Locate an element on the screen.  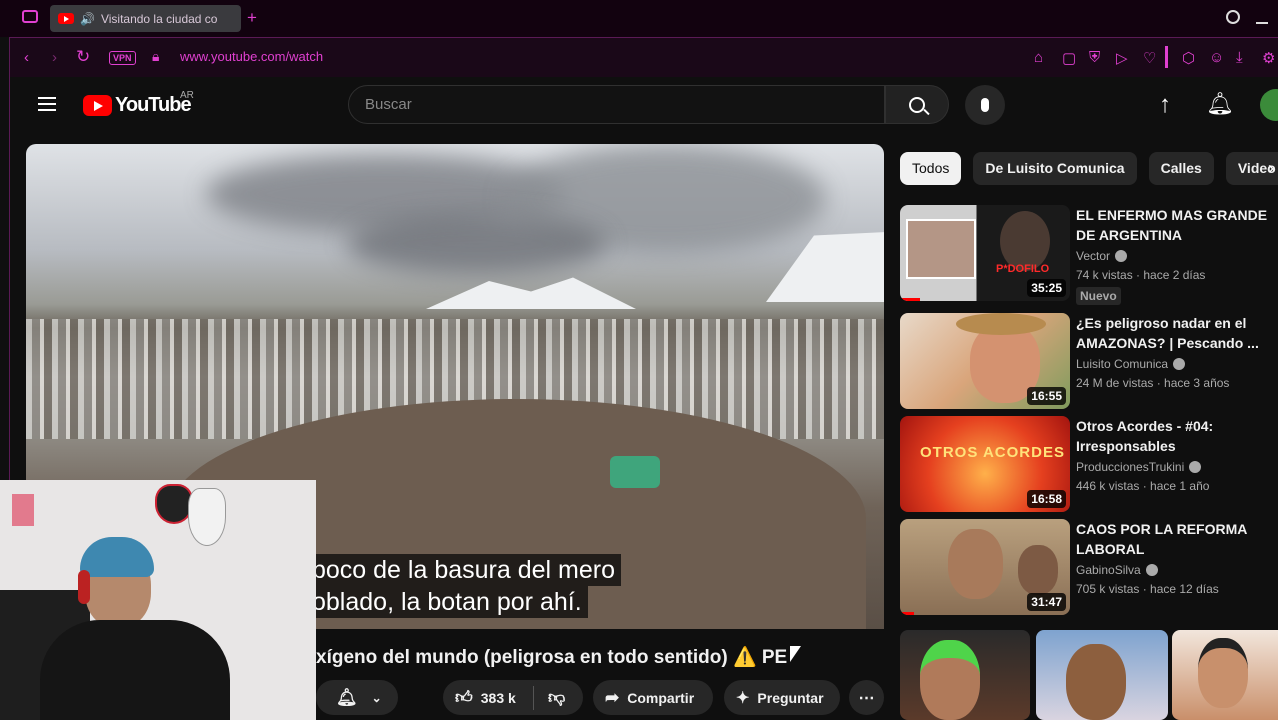
filter-chips: Todos De Luisito Comunica Calles Video is located at coordinates (1089, 168).